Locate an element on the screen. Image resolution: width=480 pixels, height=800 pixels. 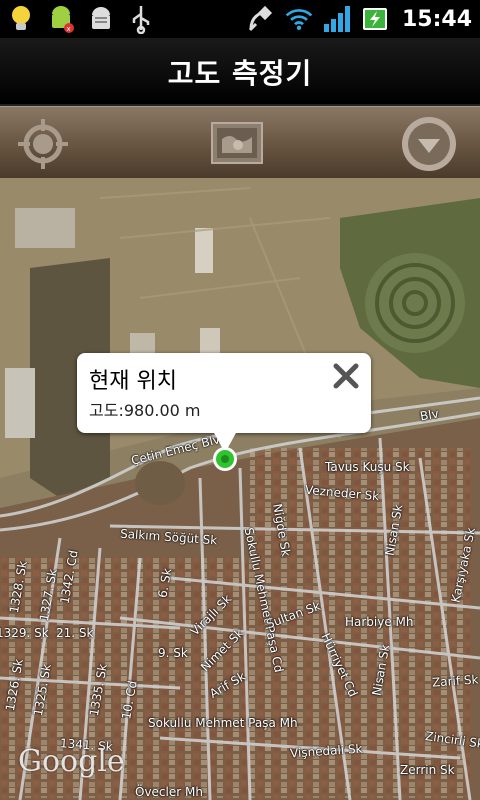
gps-icon is located at coordinates (261, 19).